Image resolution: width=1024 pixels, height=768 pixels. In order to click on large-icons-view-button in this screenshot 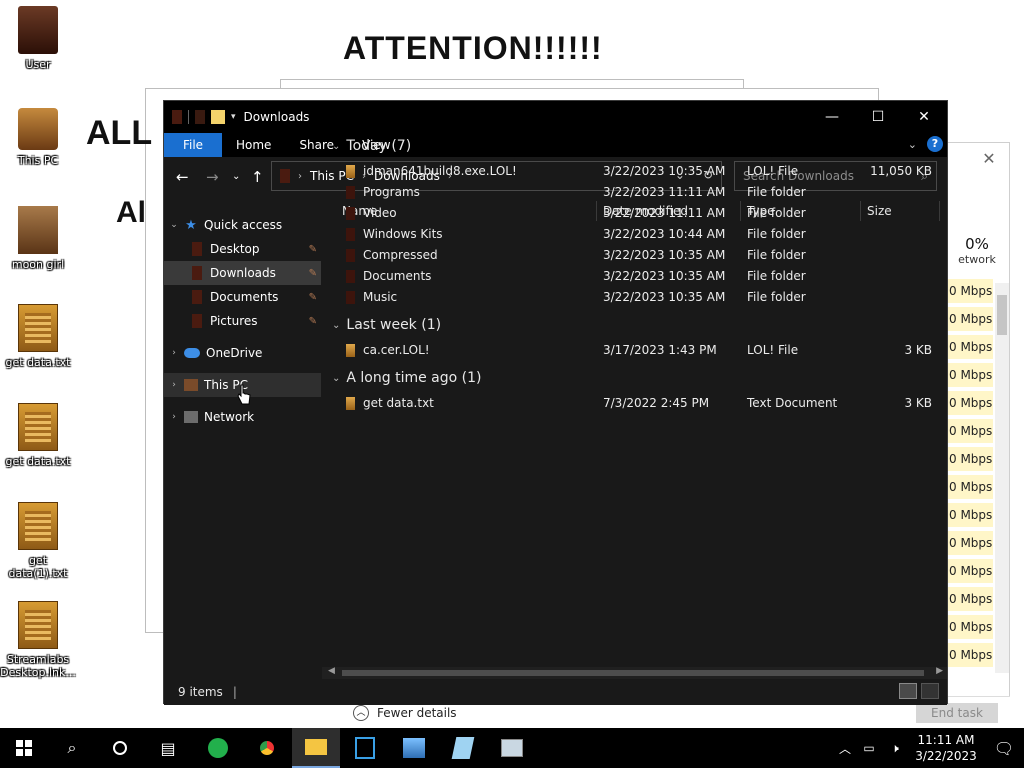, I will do `click(930, 691)`.